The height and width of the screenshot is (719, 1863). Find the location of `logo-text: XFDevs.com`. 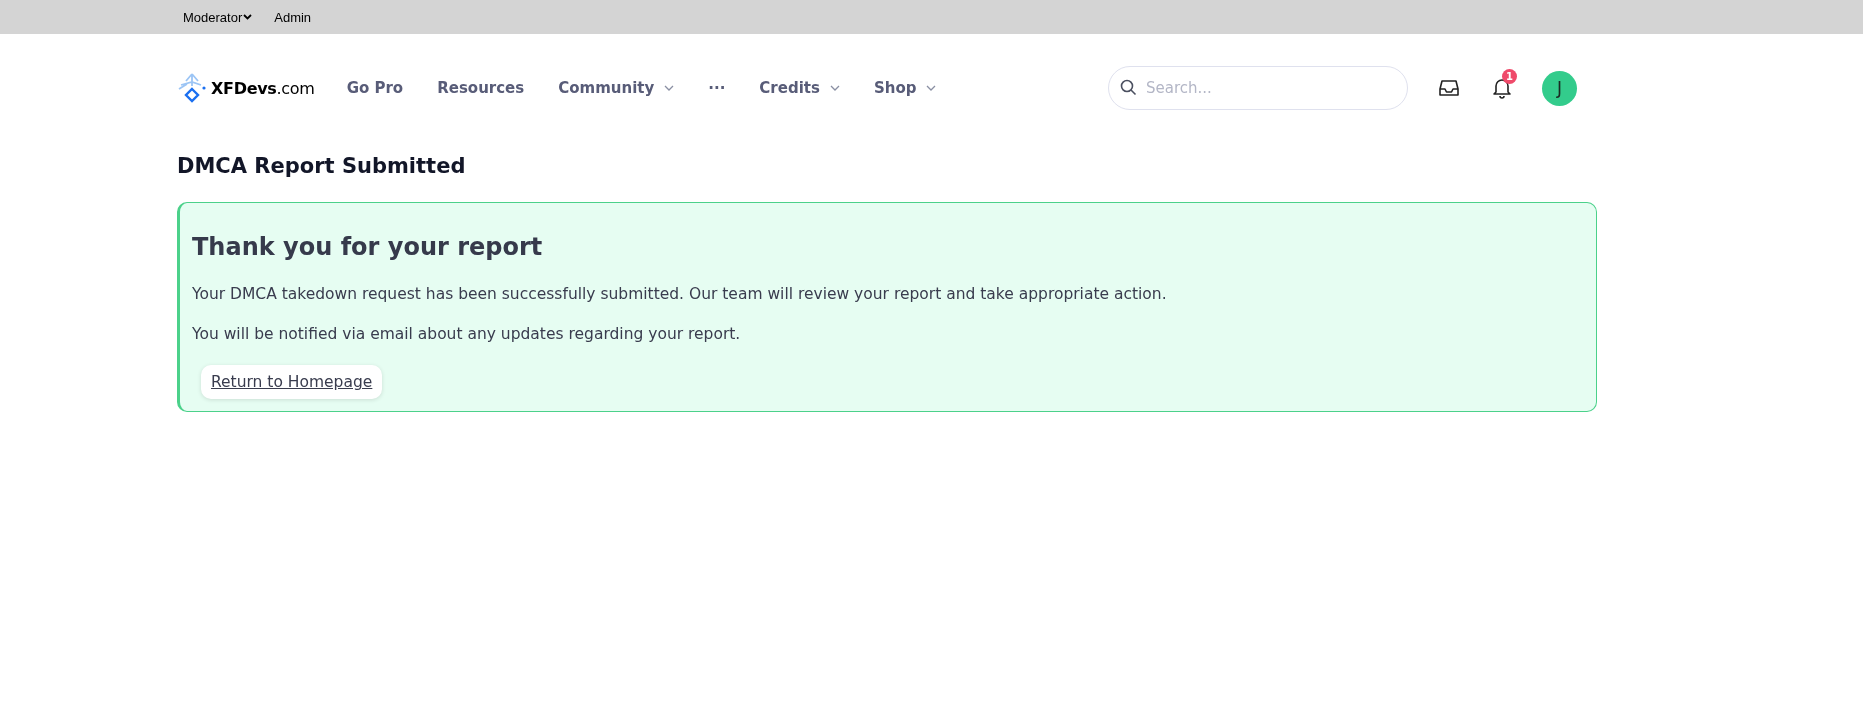

logo-text: XFDevs.com is located at coordinates (263, 88).